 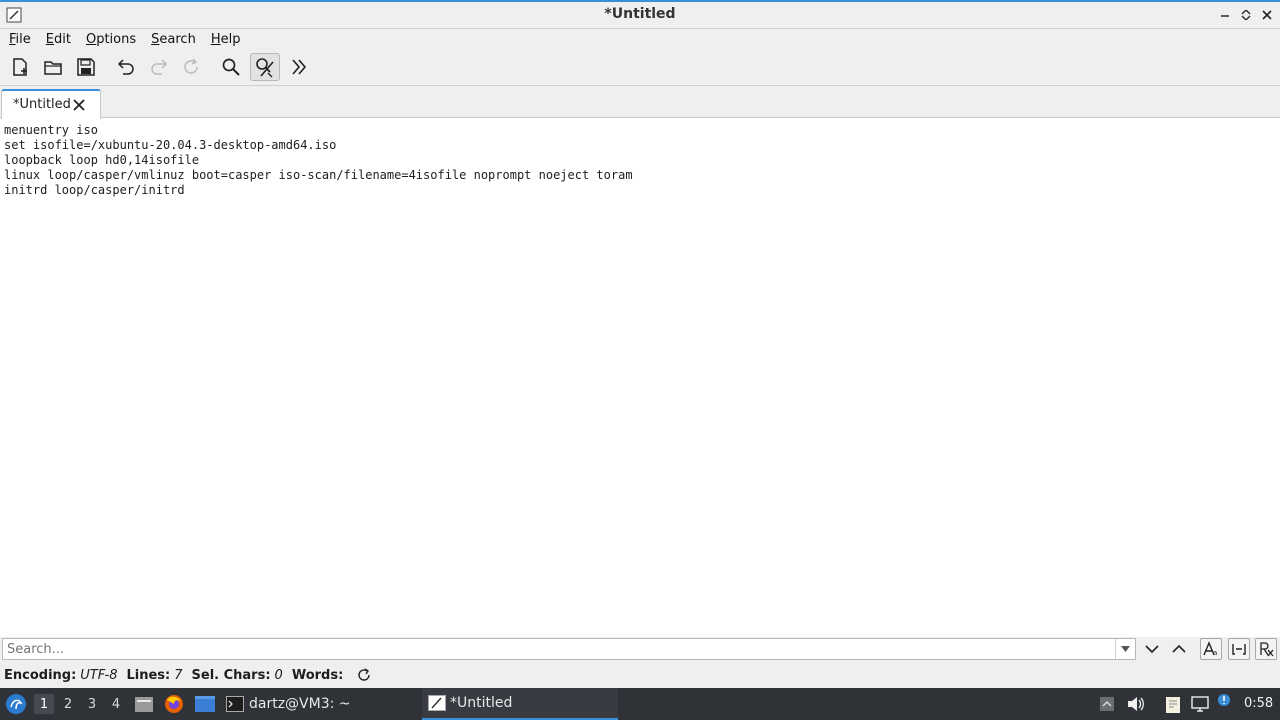 I want to click on clock: 0:58, so click(x=1258, y=703).